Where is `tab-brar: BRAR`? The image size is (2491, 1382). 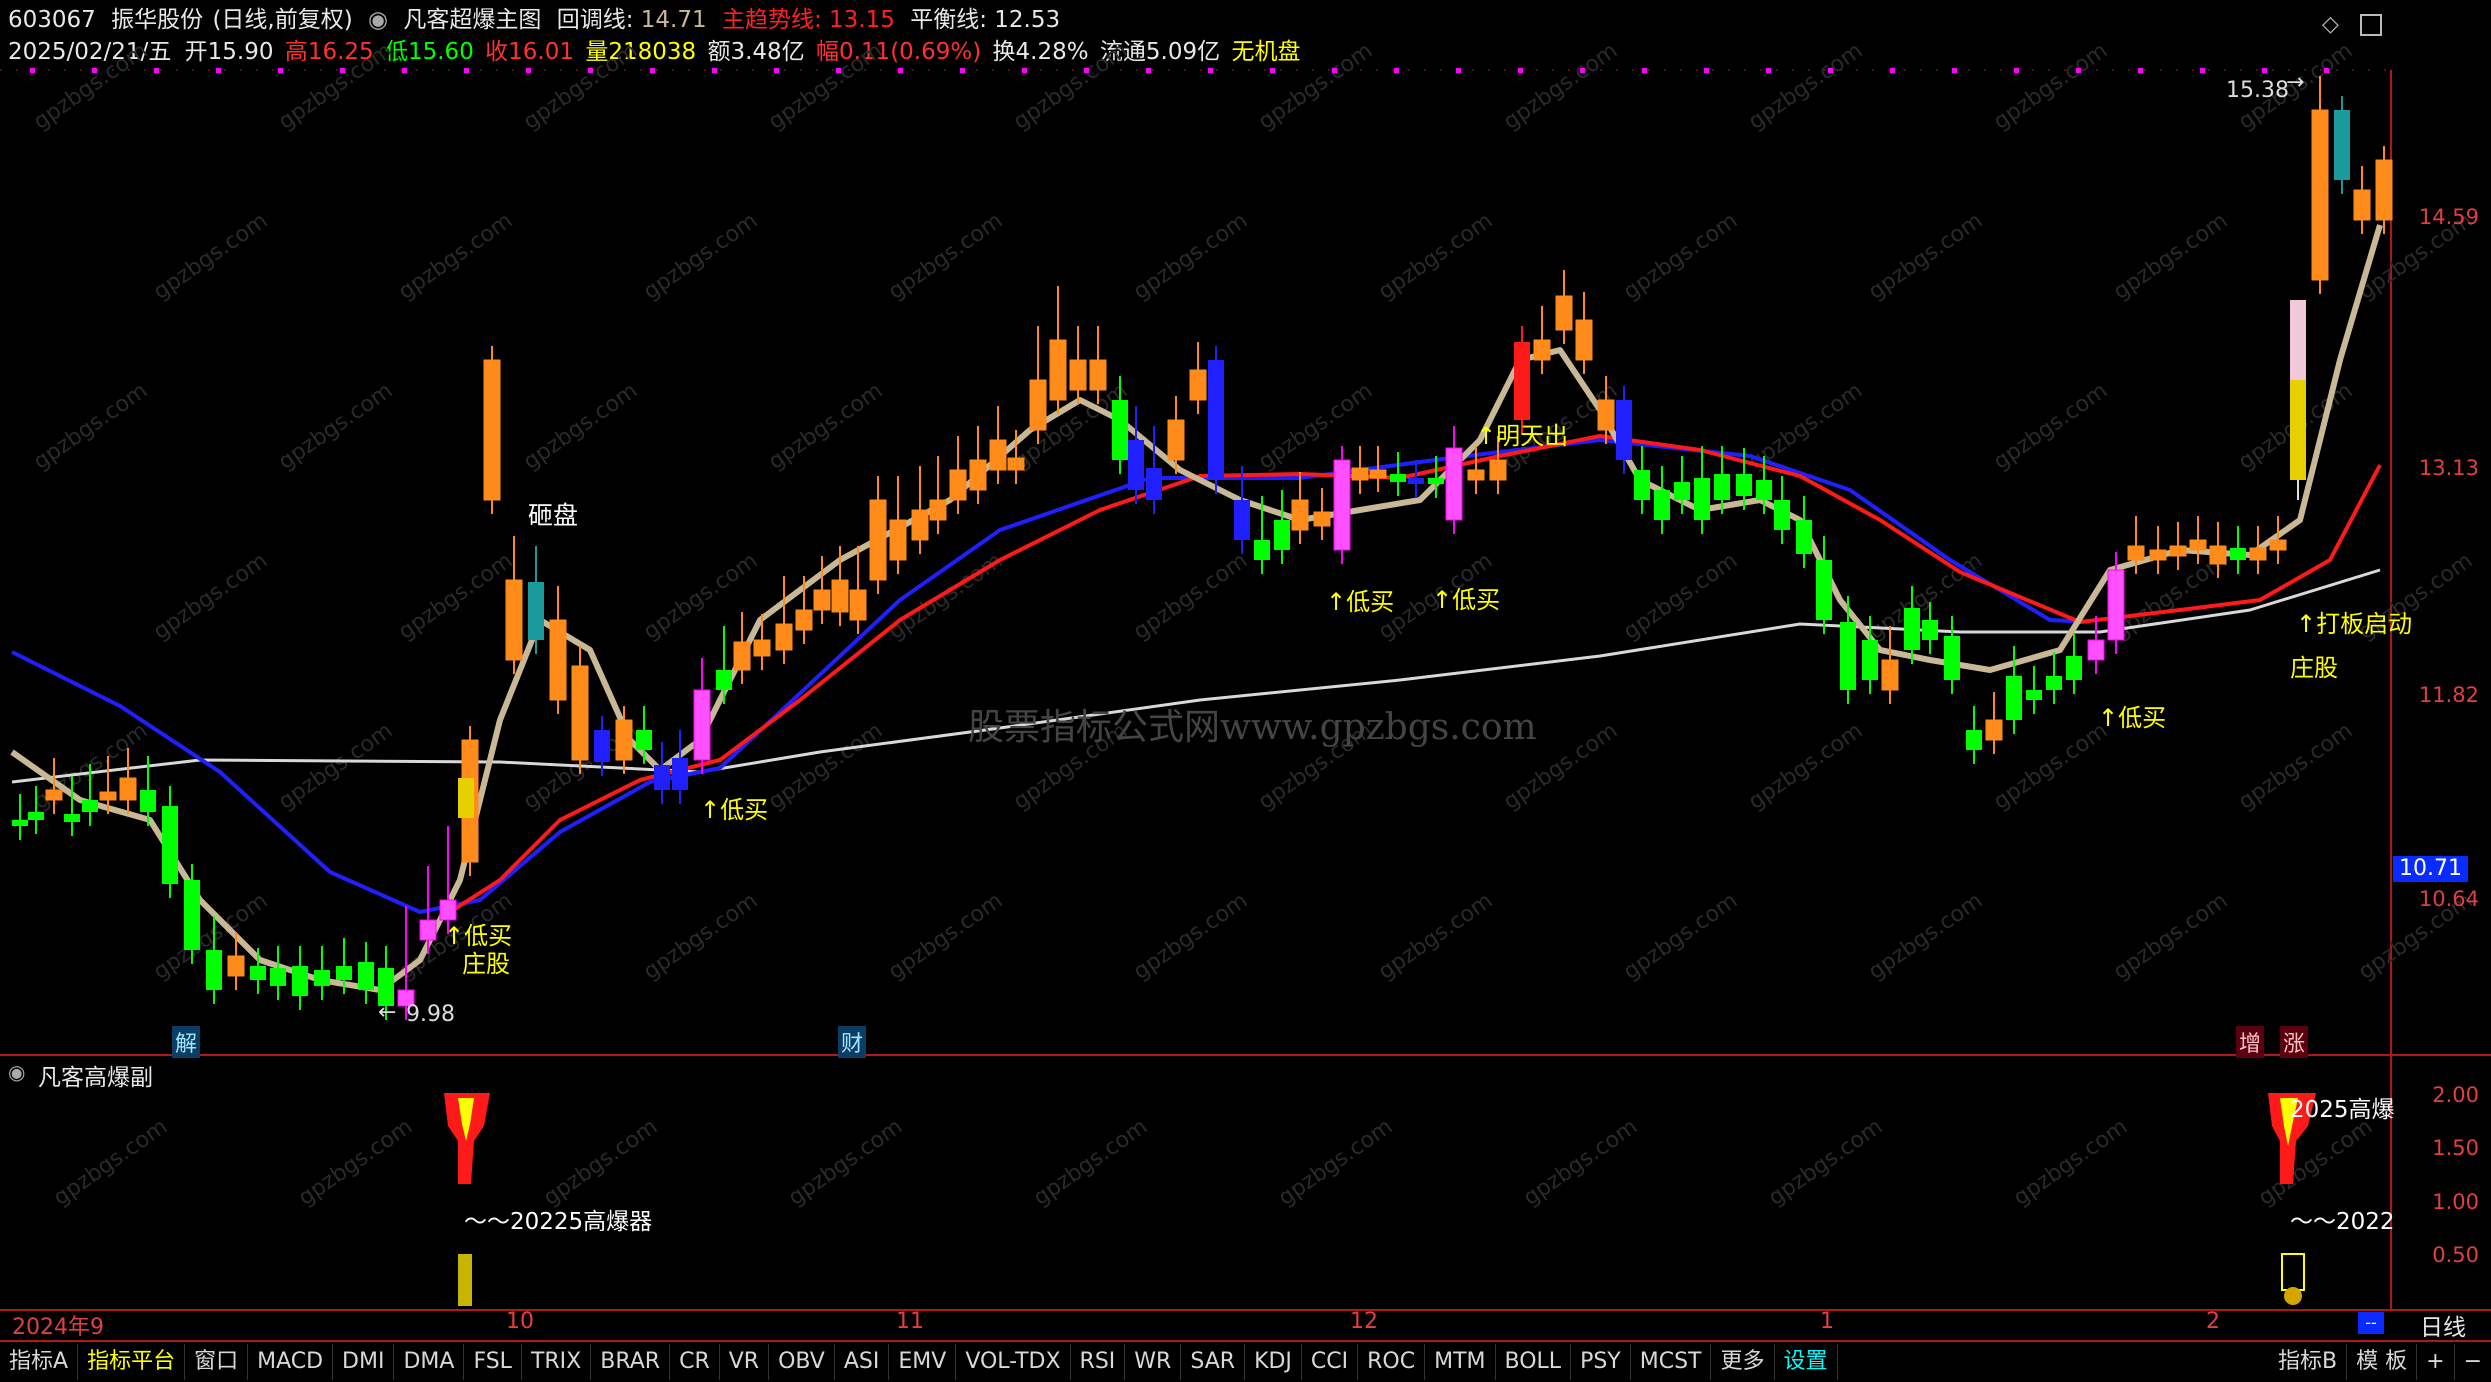
tab-brar: BRAR is located at coordinates (631, 1362).